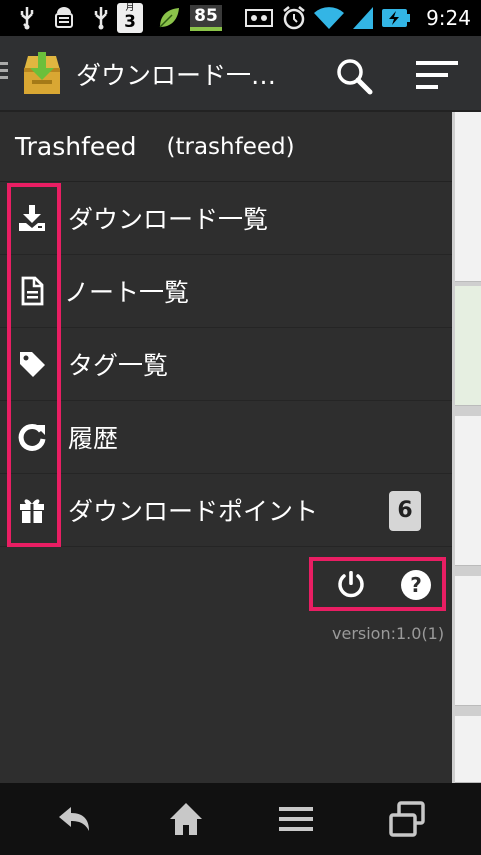 Image resolution: width=481 pixels, height=855 pixels. I want to click on drawer-header: Trashfeed (trashfeed), so click(226, 147).